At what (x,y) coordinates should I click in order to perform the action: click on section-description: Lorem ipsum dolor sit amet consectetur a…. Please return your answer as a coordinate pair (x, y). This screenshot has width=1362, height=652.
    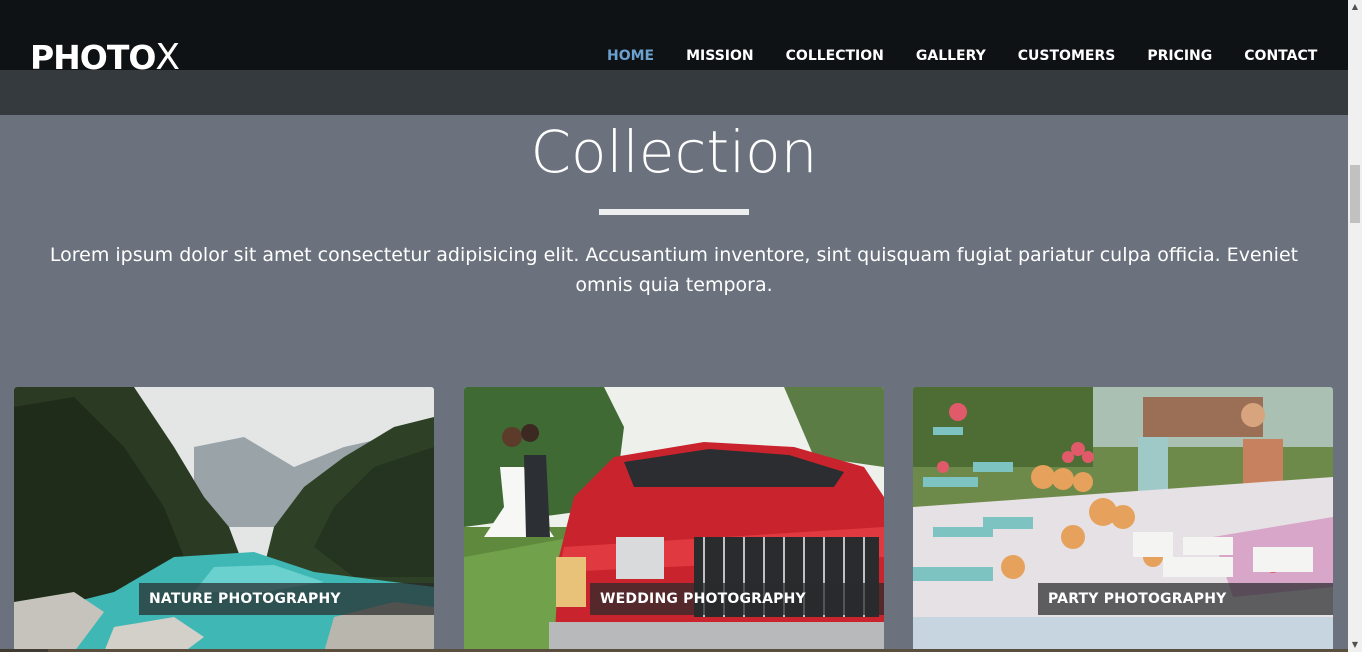
    Looking at the image, I should click on (674, 270).